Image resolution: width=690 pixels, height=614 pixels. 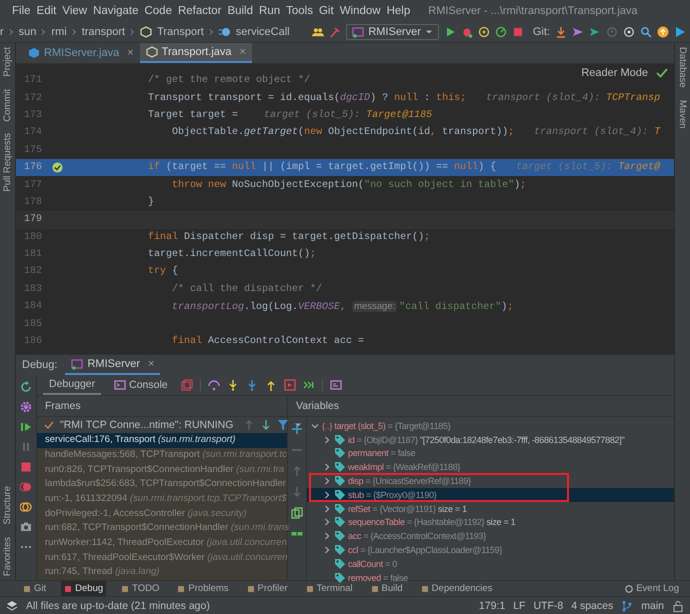 I want to click on camera-icon, so click(x=26, y=527).